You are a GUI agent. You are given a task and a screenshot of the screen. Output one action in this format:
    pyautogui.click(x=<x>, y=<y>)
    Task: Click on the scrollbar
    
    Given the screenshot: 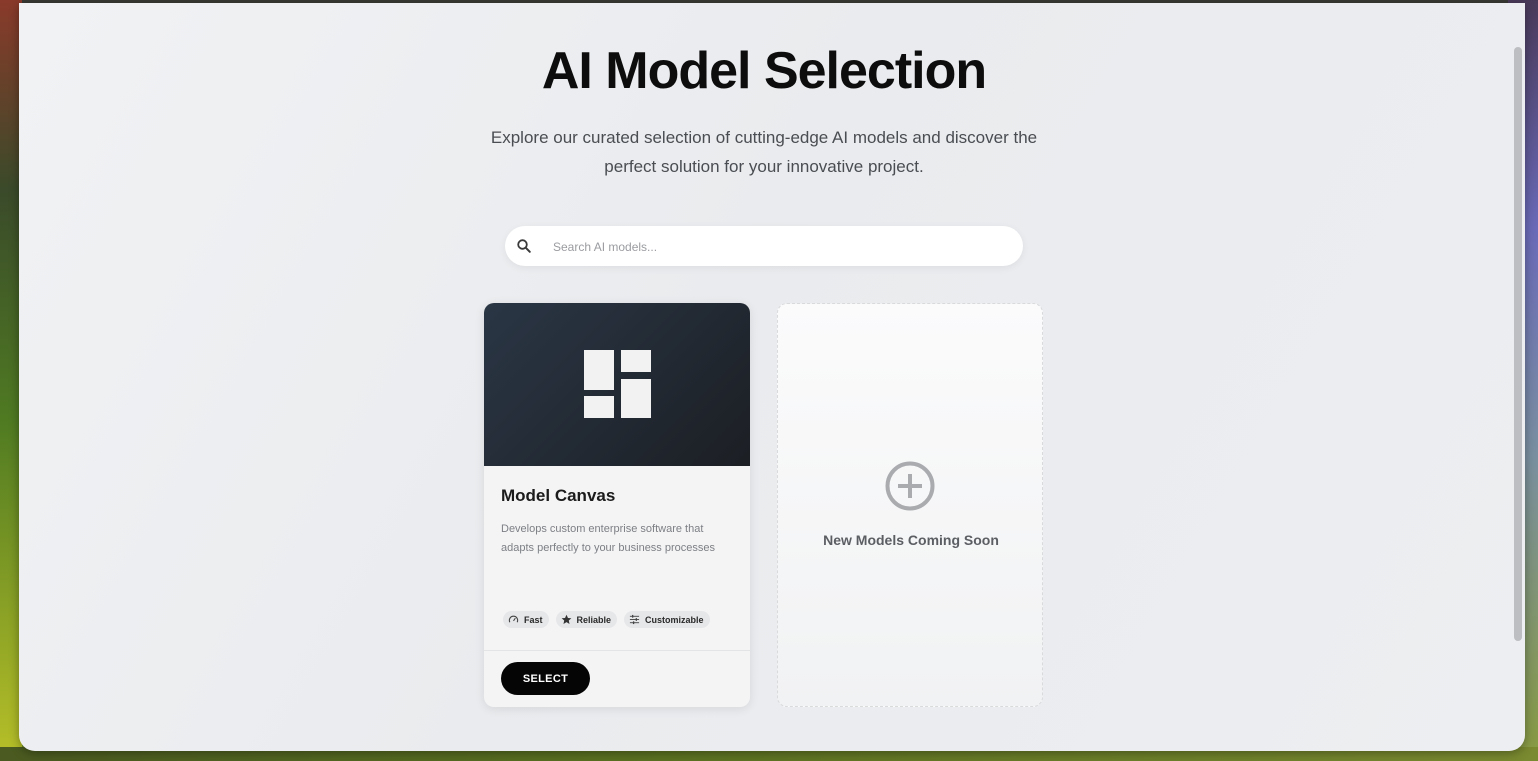 What is the action you would take?
    pyautogui.click(x=1518, y=377)
    